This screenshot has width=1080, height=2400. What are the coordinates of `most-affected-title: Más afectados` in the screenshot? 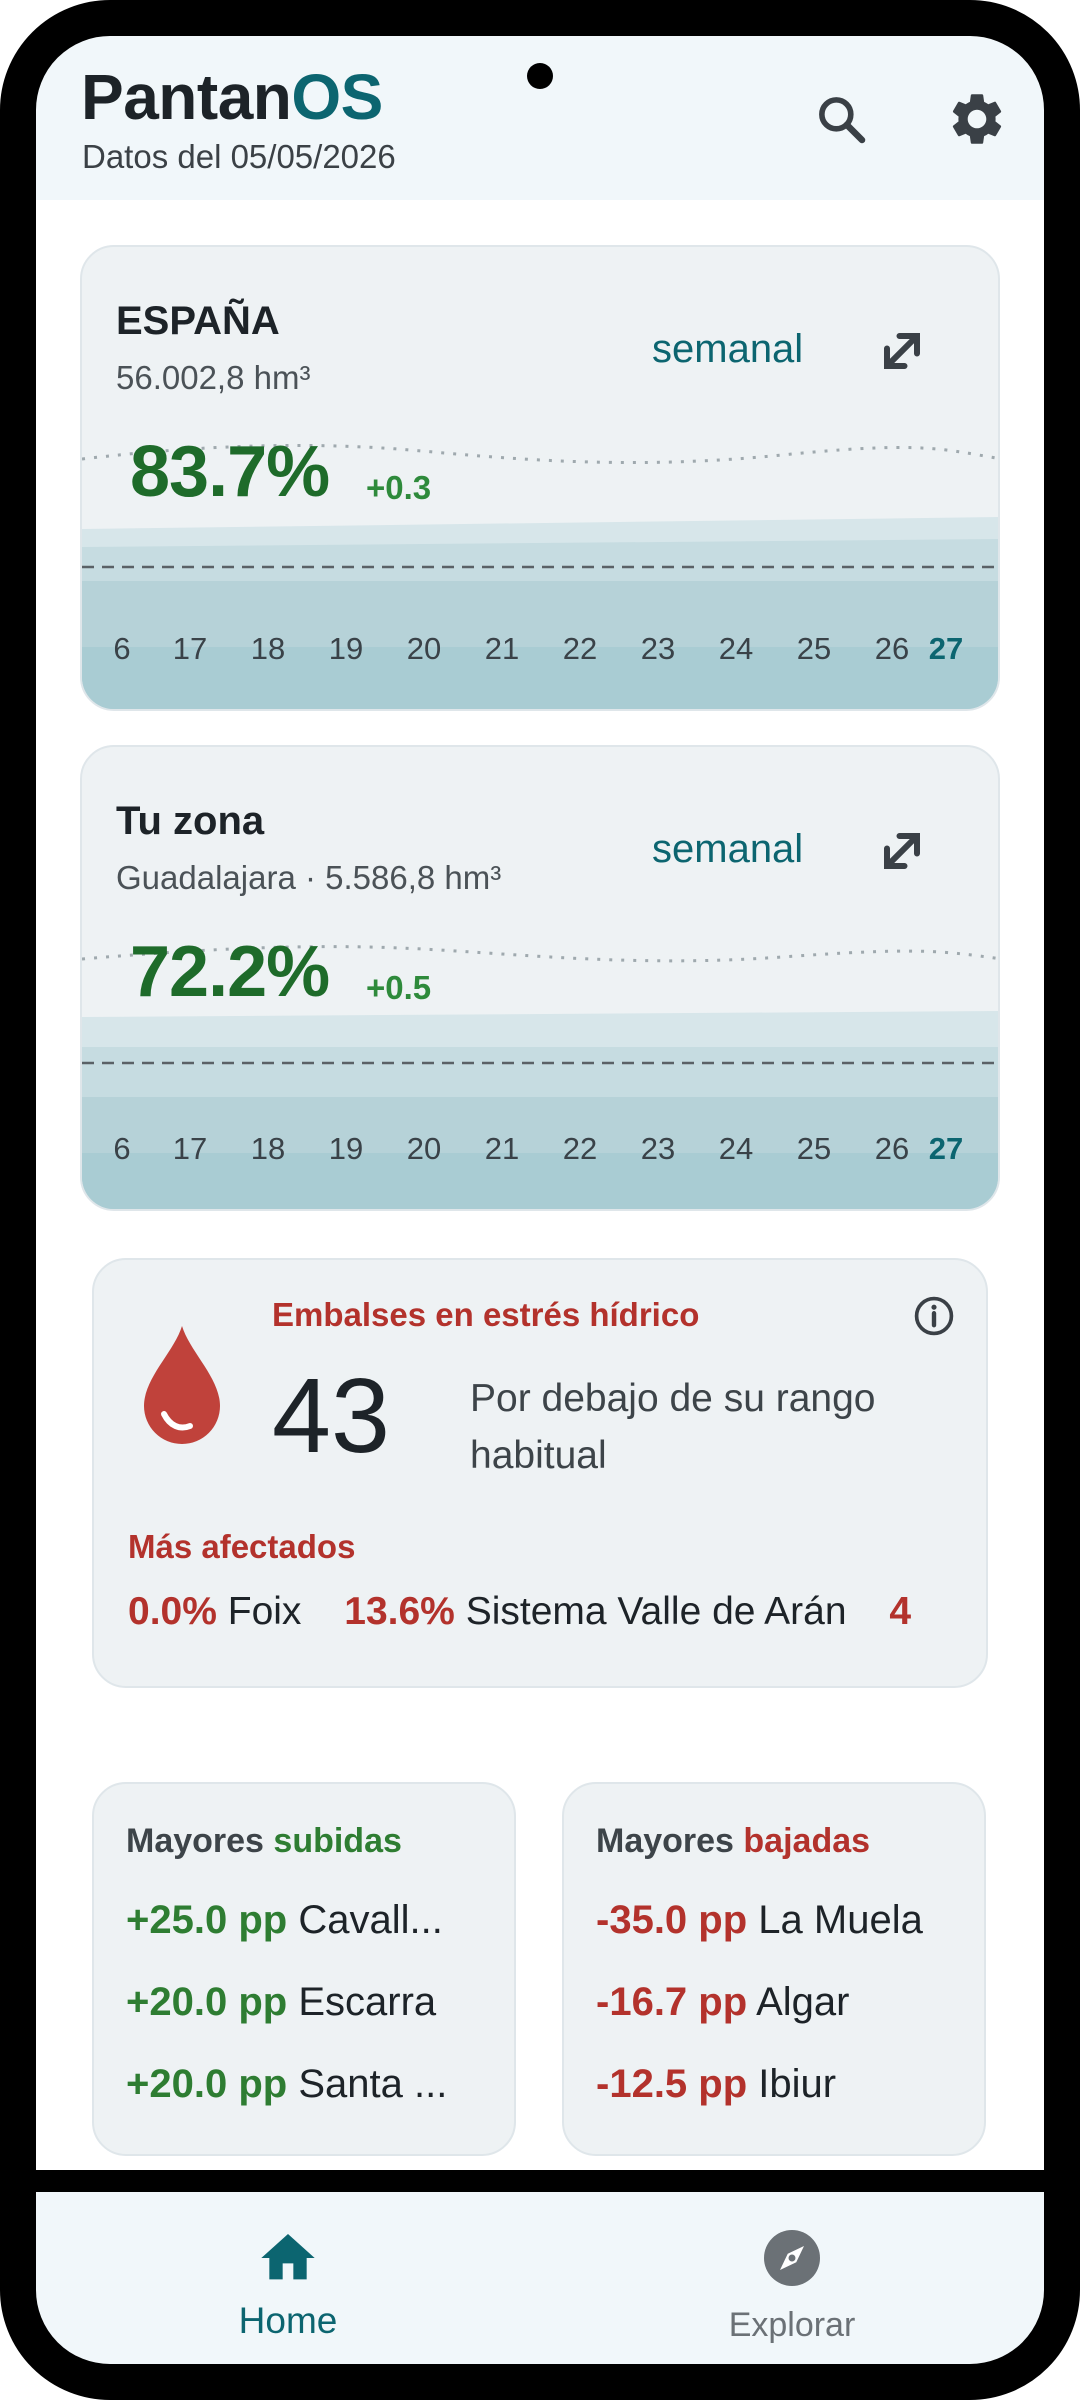 It's located at (242, 1546).